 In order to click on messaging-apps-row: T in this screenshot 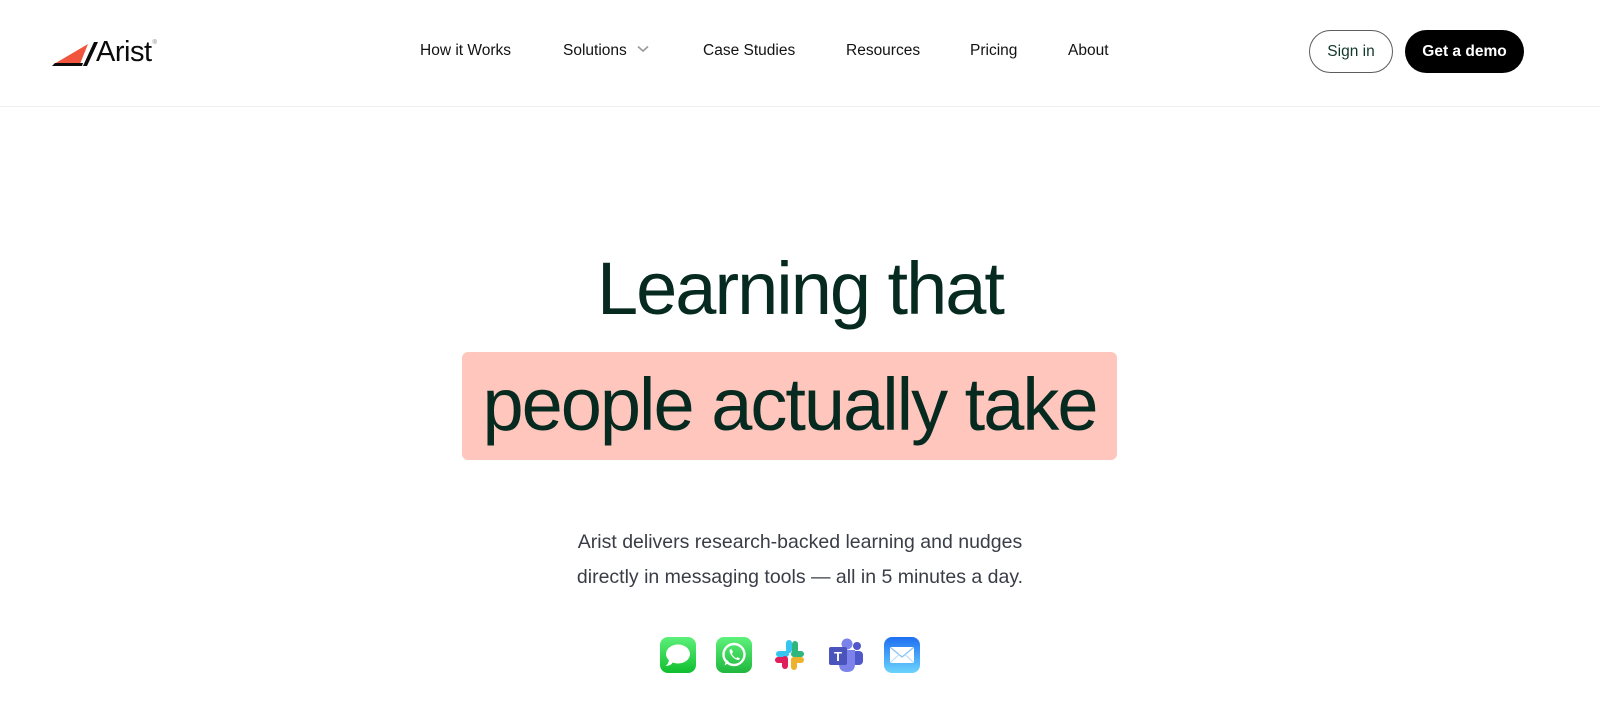, I will do `click(790, 655)`.